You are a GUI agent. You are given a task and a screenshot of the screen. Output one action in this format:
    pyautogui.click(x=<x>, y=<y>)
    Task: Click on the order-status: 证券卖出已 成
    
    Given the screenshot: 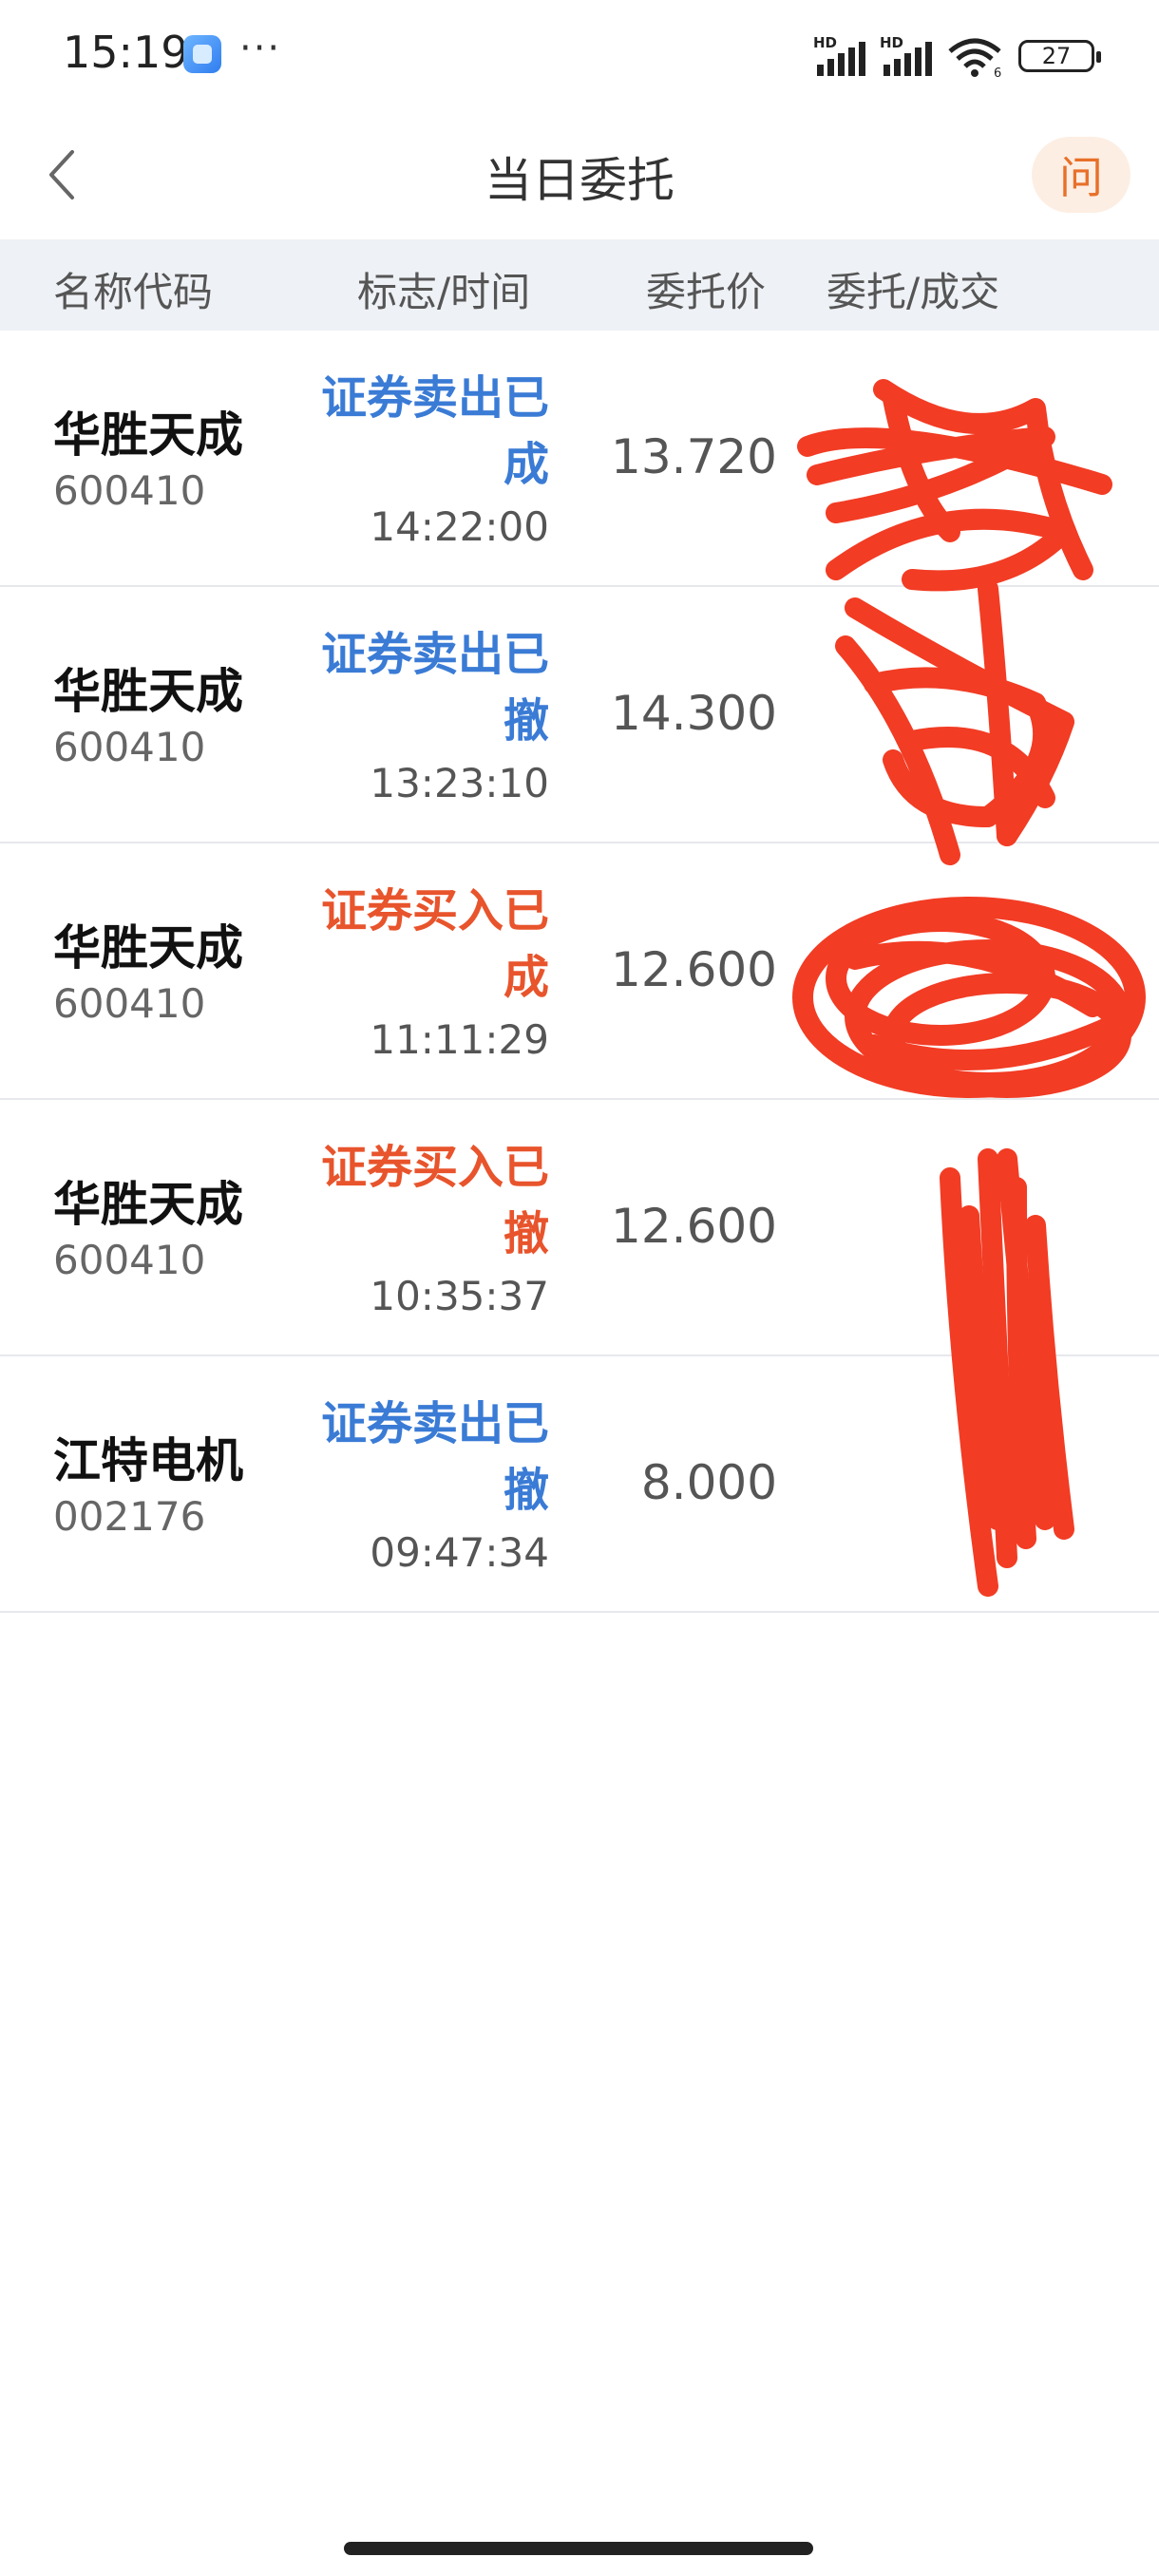 What is the action you would take?
    pyautogui.click(x=421, y=431)
    